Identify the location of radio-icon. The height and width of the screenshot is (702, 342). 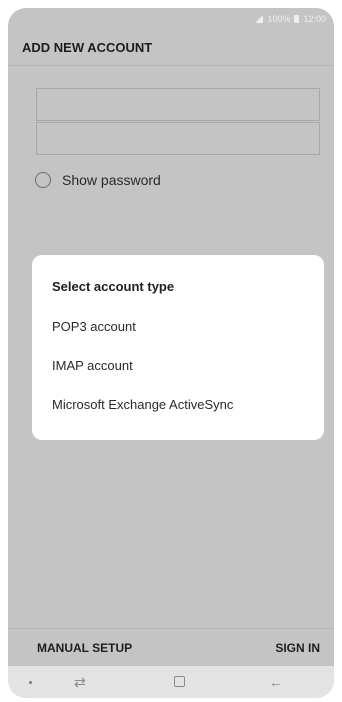
(43, 180).